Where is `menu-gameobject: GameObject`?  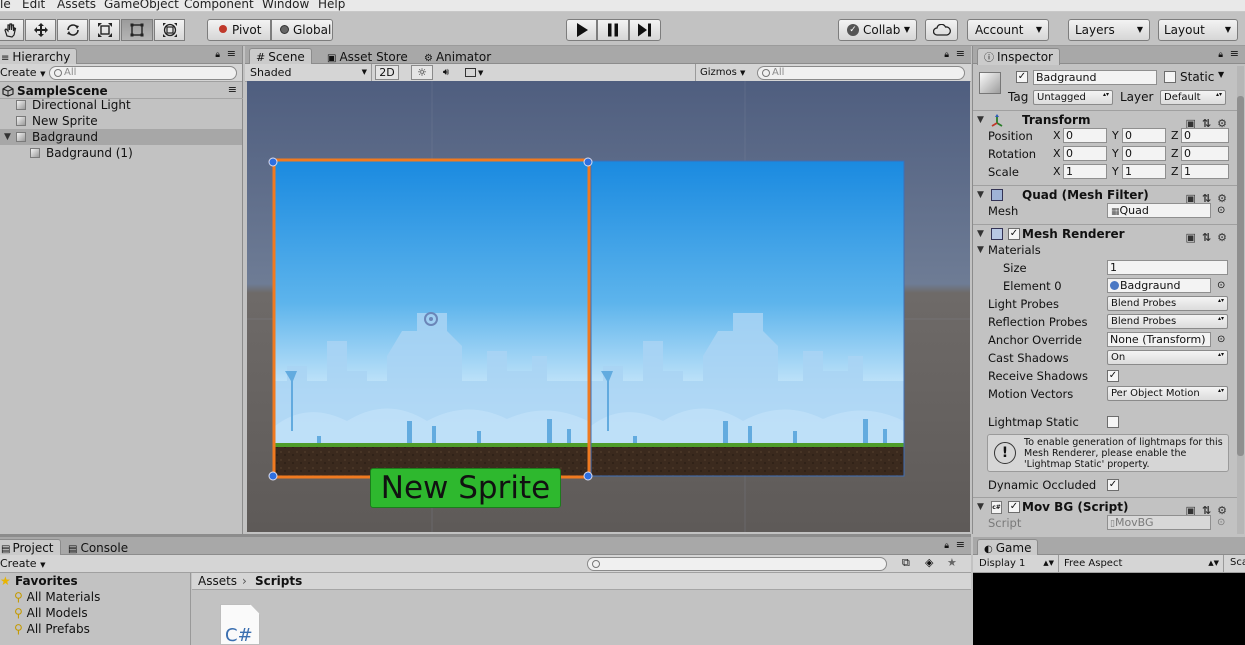
menu-gameobject: GameObject is located at coordinates (141, 5).